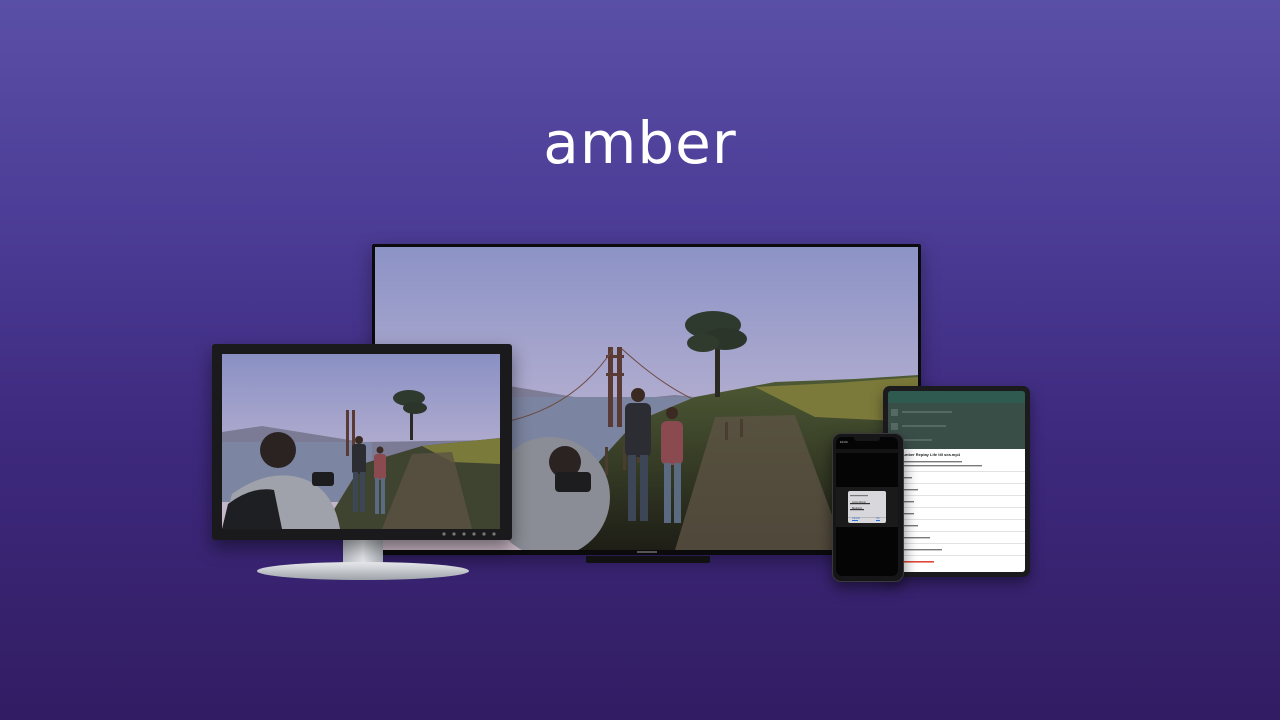  I want to click on tv-stand, so click(648, 559).